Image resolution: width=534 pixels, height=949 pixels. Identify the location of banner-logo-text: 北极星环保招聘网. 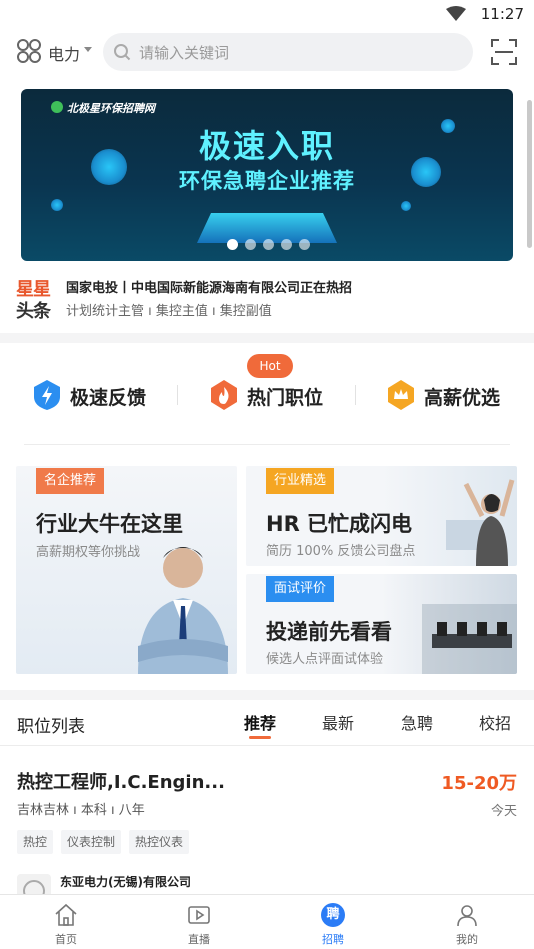
(111, 108).